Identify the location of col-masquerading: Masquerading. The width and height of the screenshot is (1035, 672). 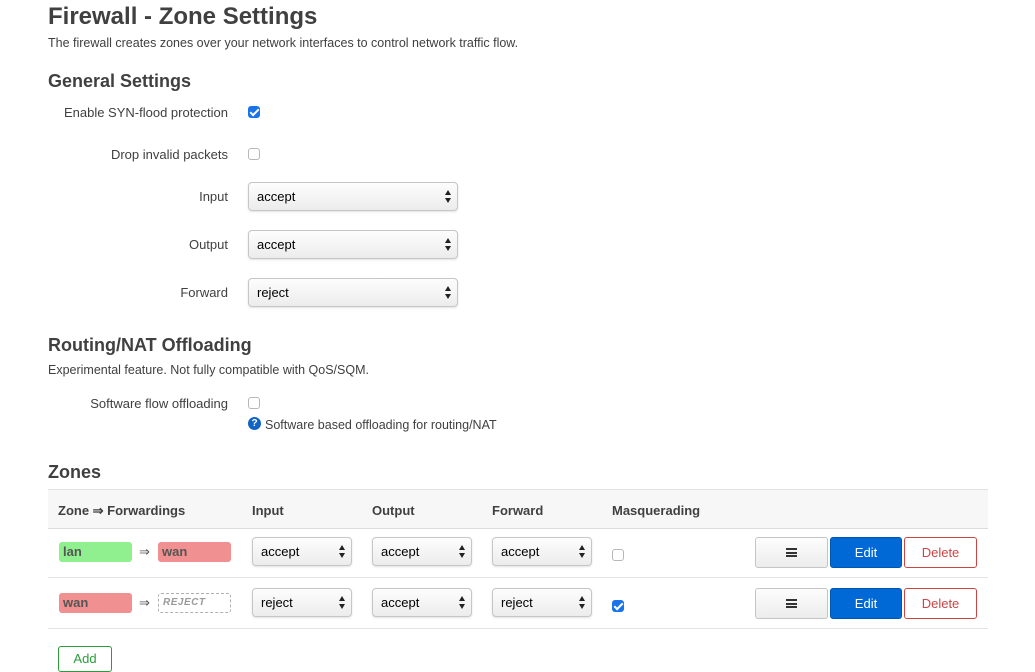
(656, 510).